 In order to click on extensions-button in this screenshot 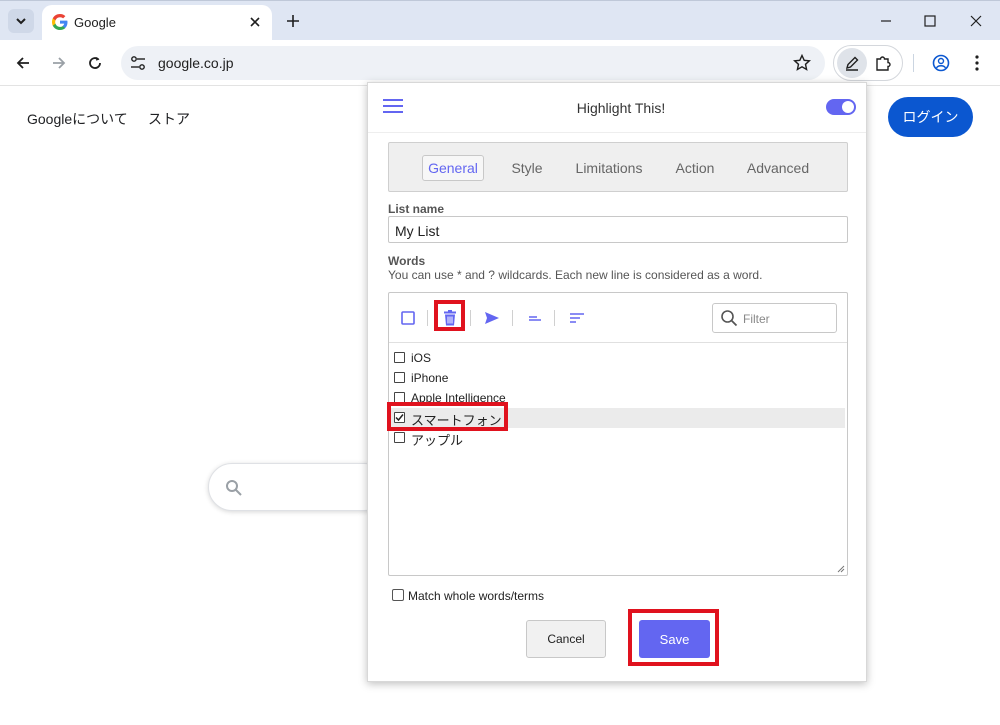, I will do `click(883, 63)`.